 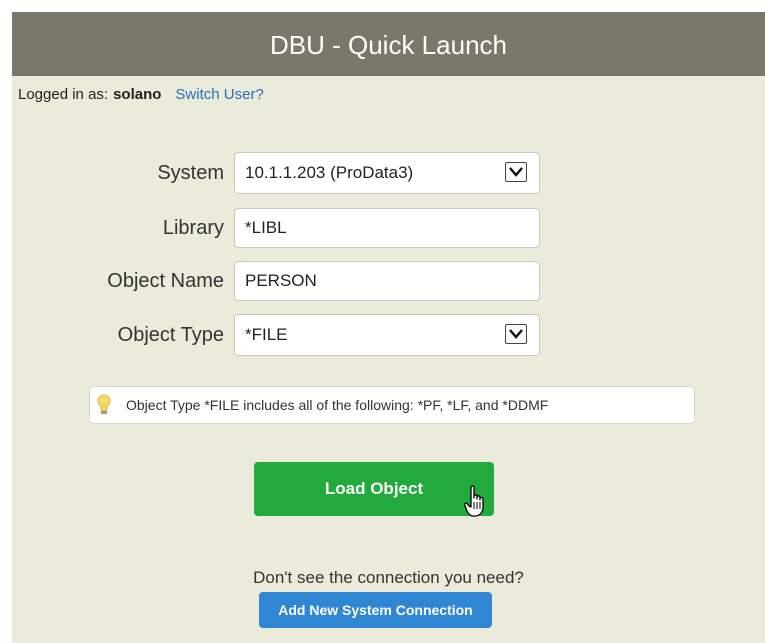 What do you see at coordinates (387, 228) in the screenshot?
I see `library-input: *LIBL` at bounding box center [387, 228].